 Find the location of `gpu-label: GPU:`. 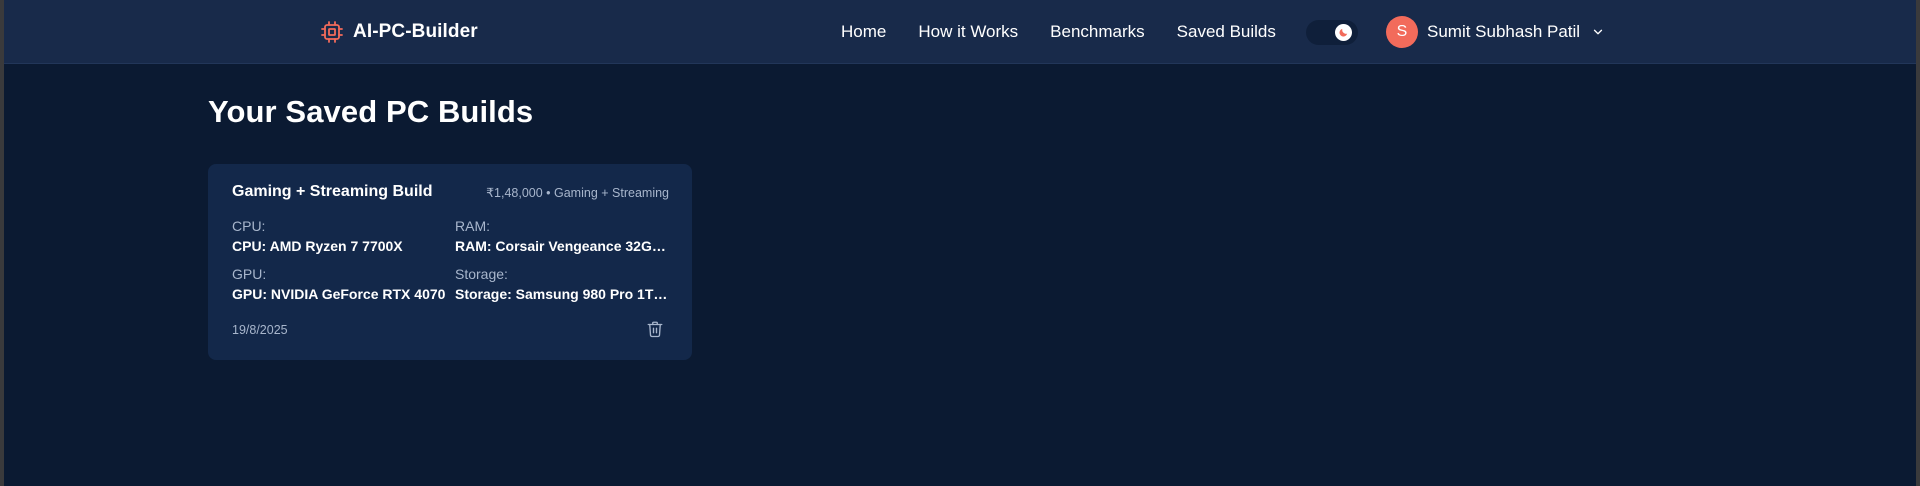

gpu-label: GPU: is located at coordinates (249, 274).